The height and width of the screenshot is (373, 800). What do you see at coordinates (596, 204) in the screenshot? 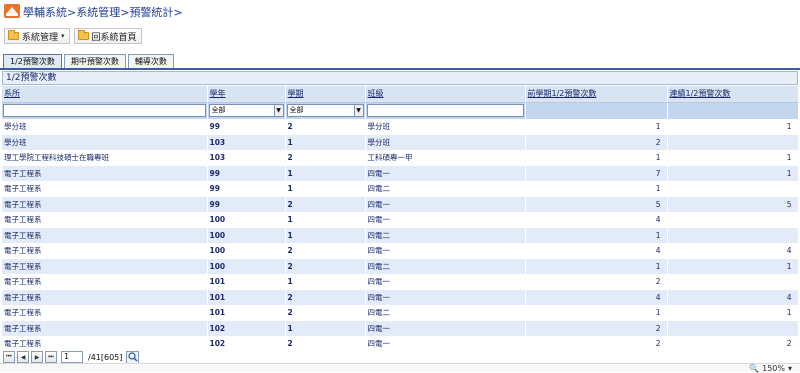
I see `cell-prev-term-count: 5` at bounding box center [596, 204].